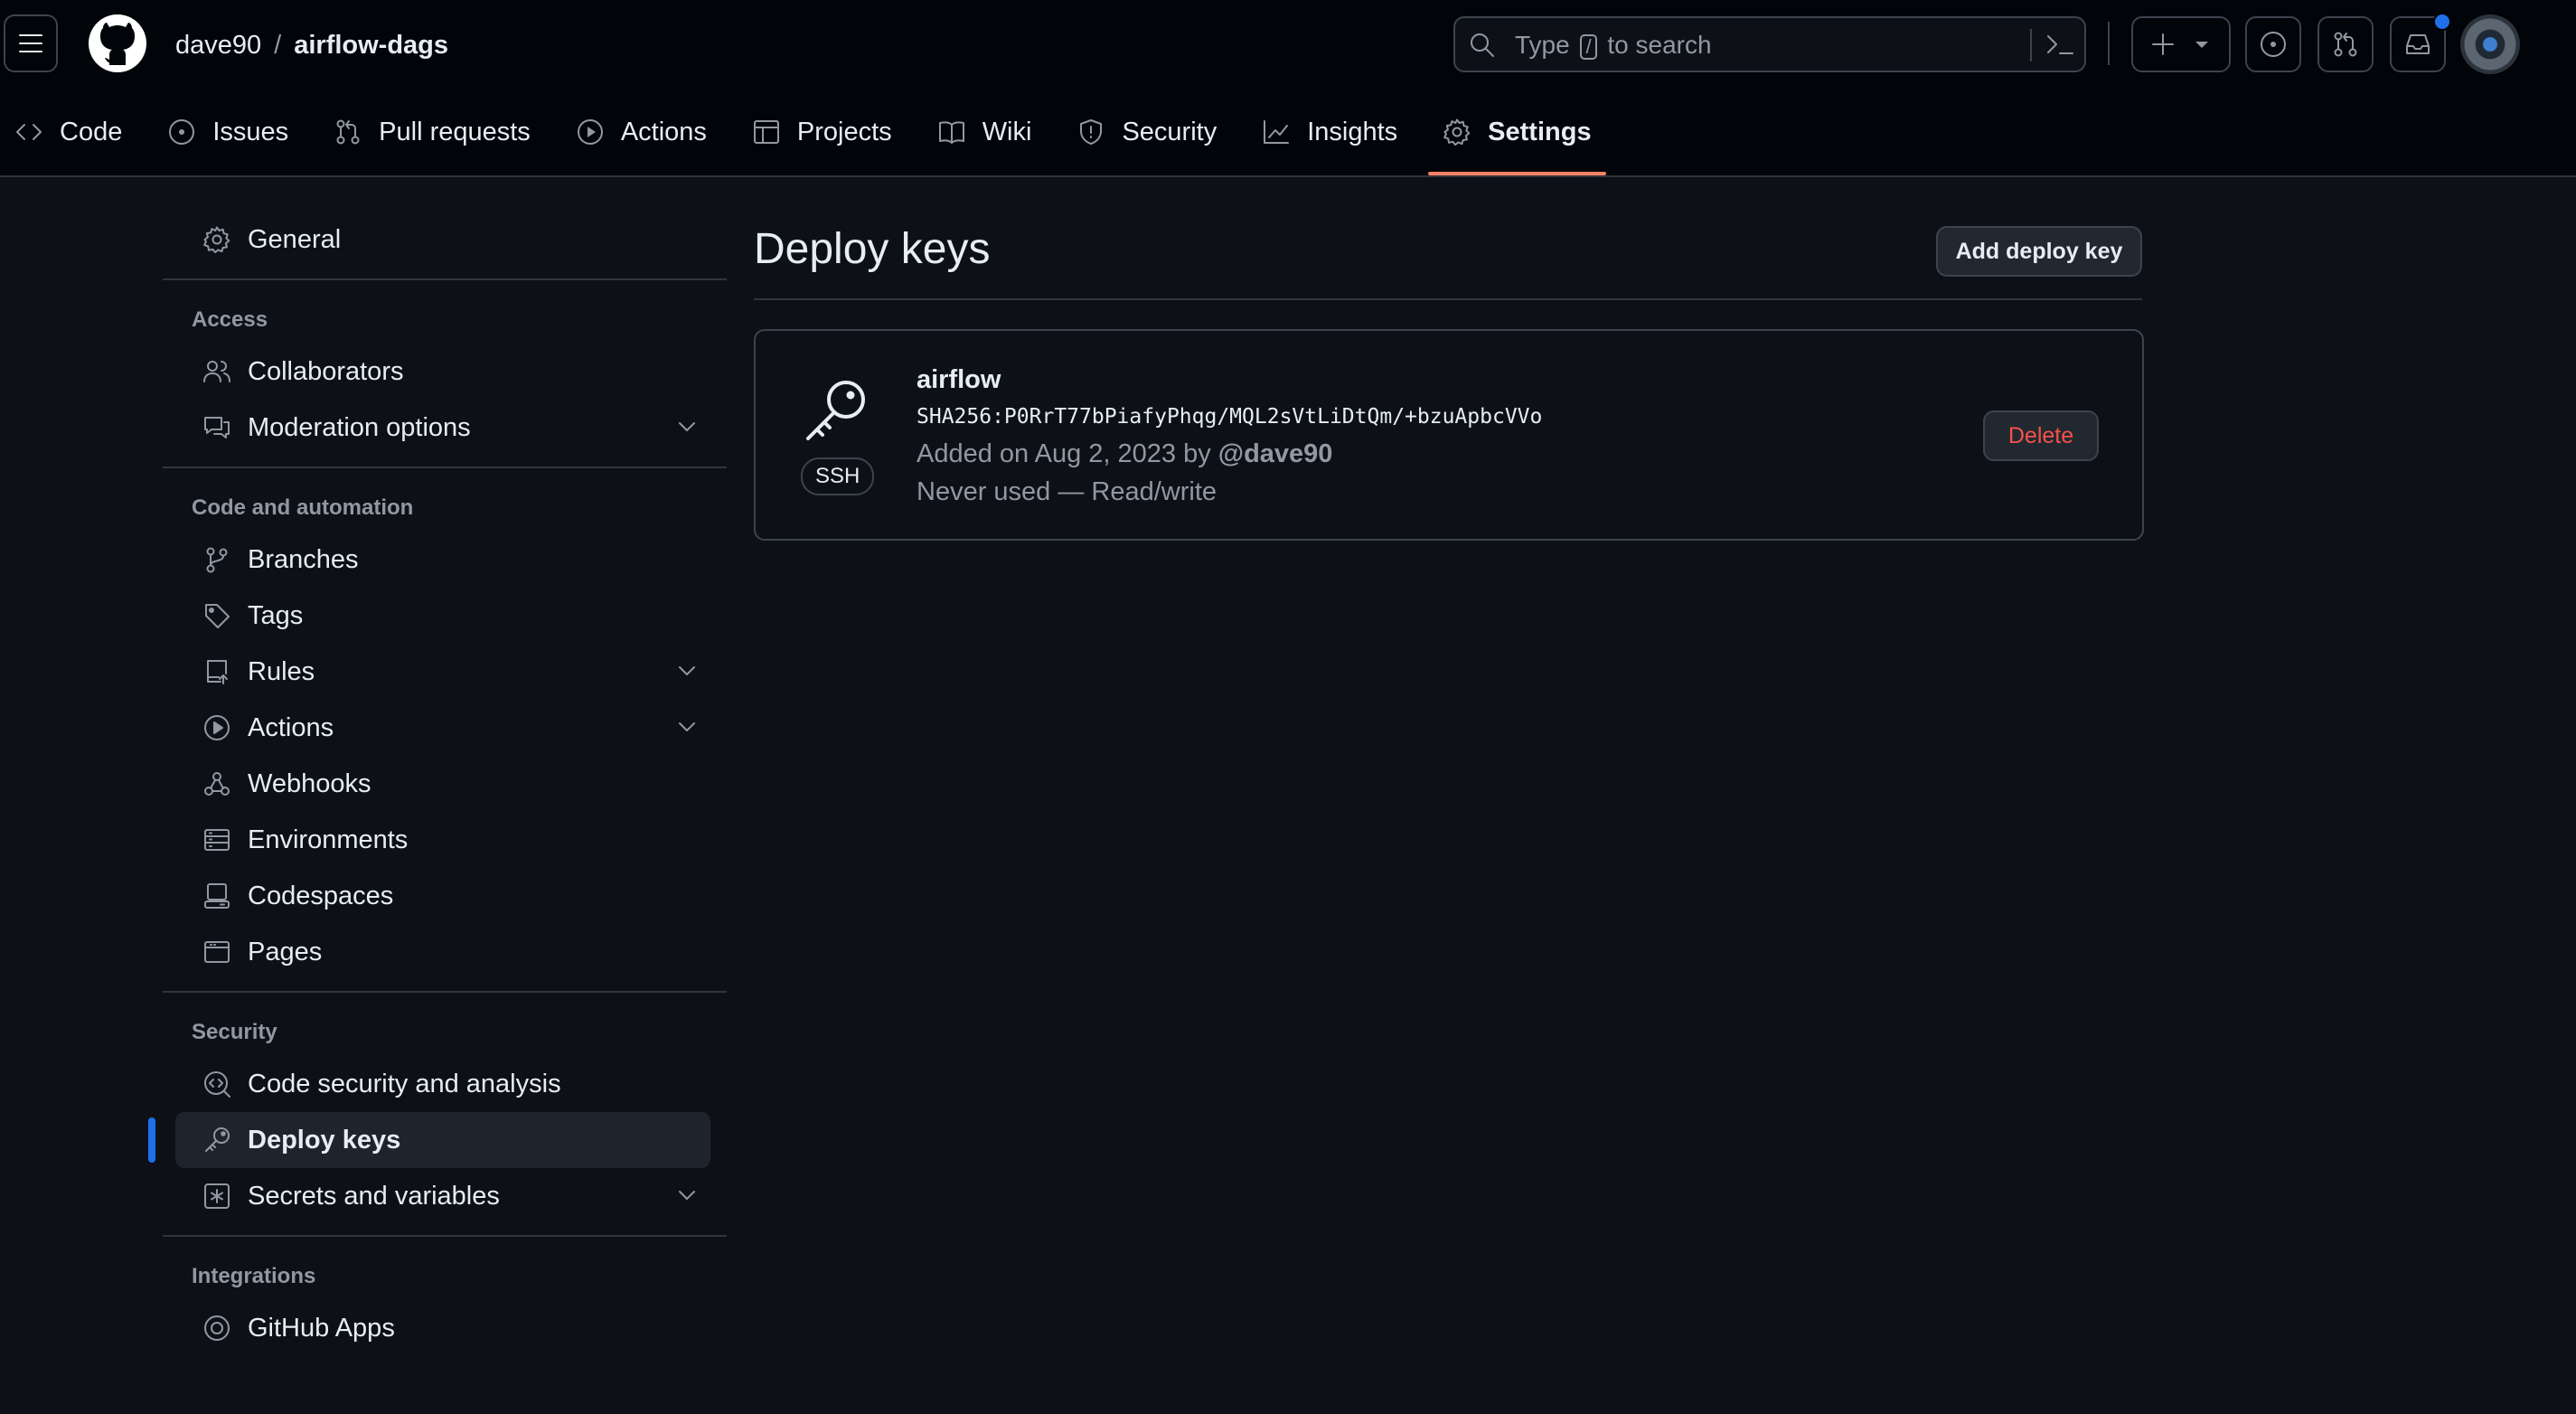 This screenshot has height=1414, width=2576. Describe the element at coordinates (1542, 45) in the screenshot. I see `search-placeholder-prefix: Type` at that location.